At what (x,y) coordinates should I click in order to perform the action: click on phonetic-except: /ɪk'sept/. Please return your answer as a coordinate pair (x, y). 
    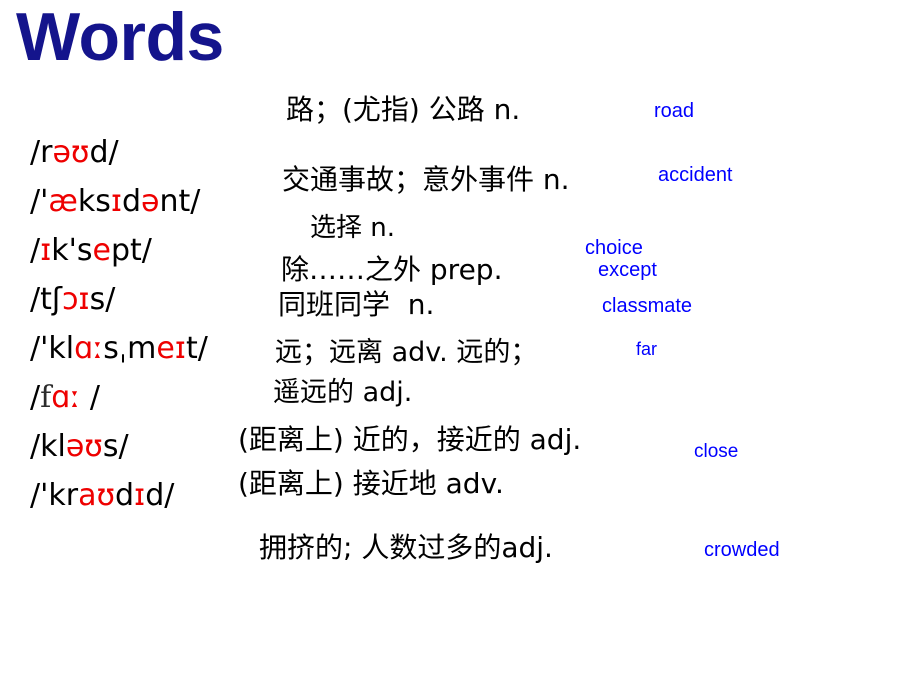
    Looking at the image, I should click on (91, 250).